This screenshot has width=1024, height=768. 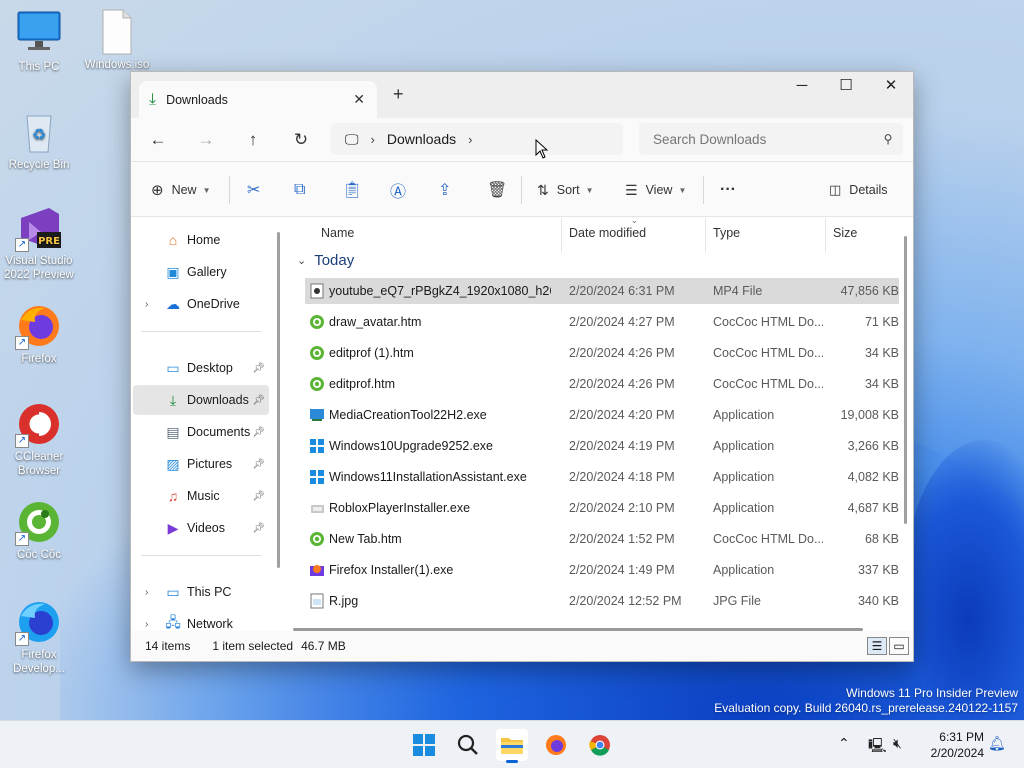 What do you see at coordinates (897, 743) in the screenshot?
I see `volume-muted-icon: 🔇︎` at bounding box center [897, 743].